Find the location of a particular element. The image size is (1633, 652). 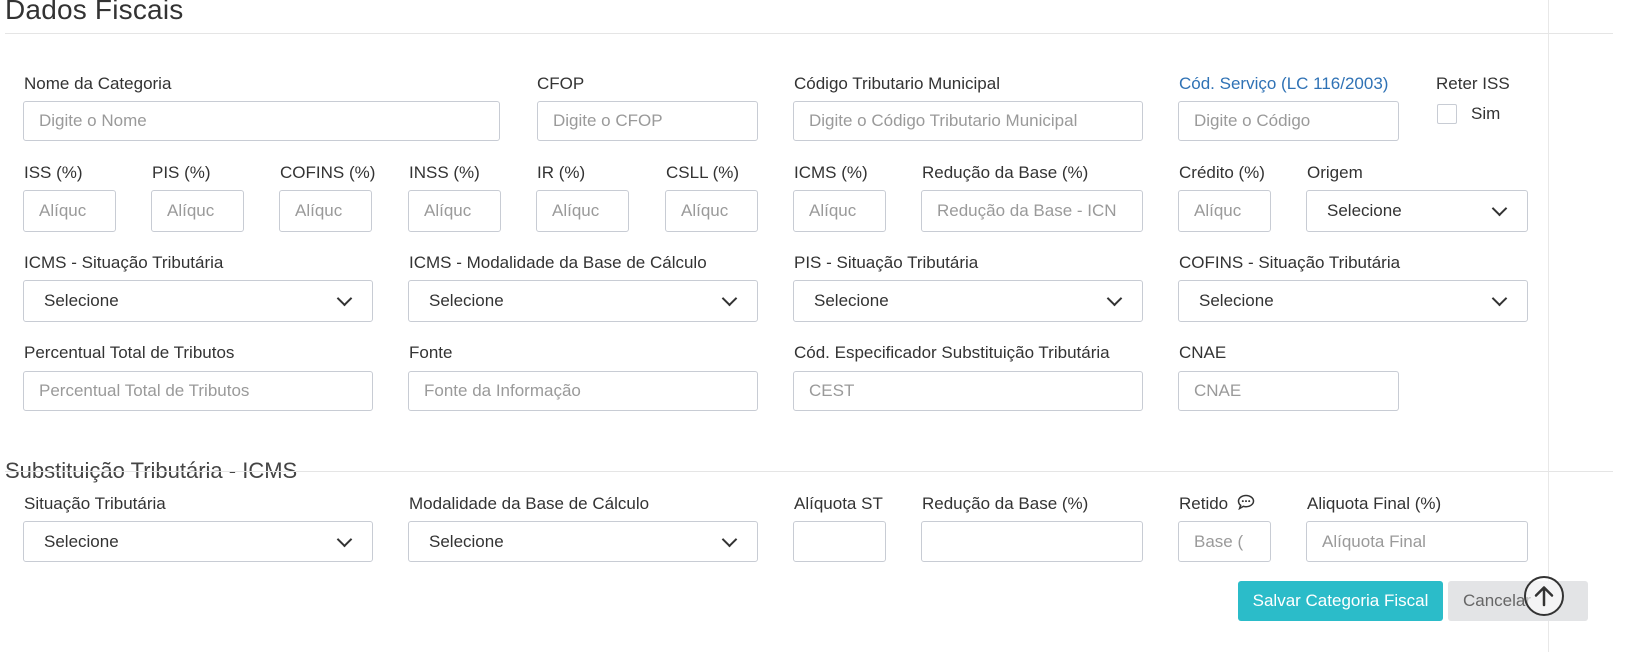

fonte-label: Fonte is located at coordinates (431, 352).